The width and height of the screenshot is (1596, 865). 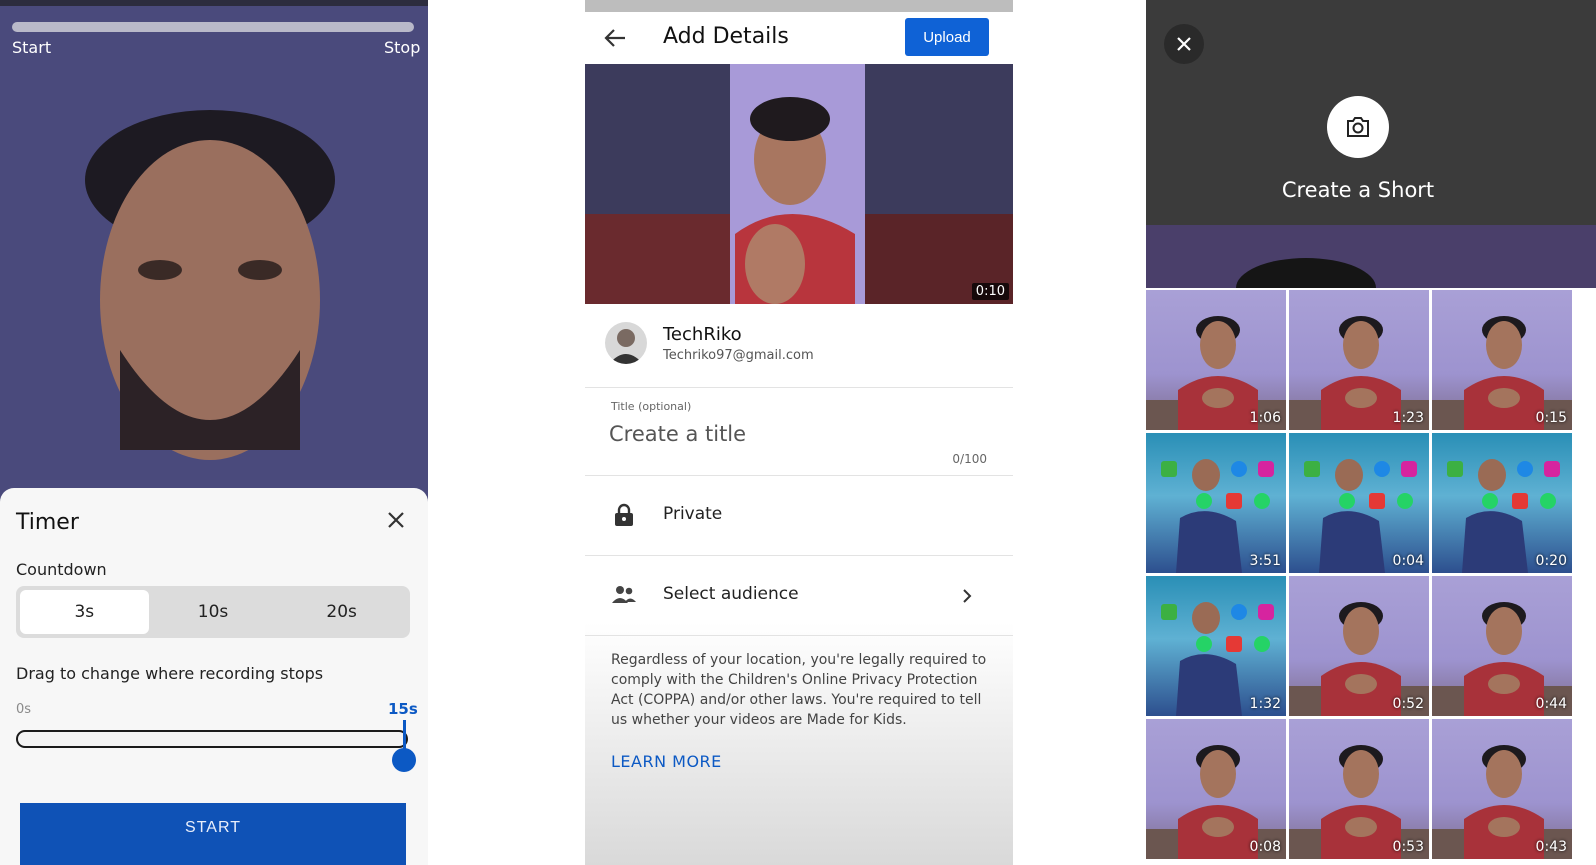 I want to click on gallery-video-thumbnail: 0:52, so click(x=1359, y=646).